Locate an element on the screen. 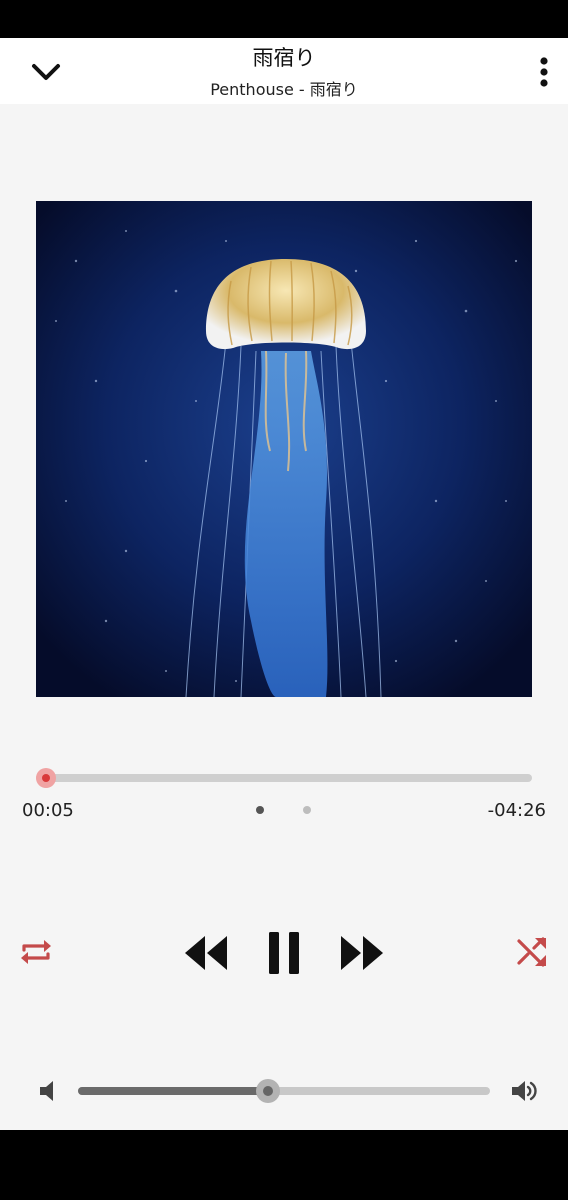  page-dot-active is located at coordinates (260, 810).